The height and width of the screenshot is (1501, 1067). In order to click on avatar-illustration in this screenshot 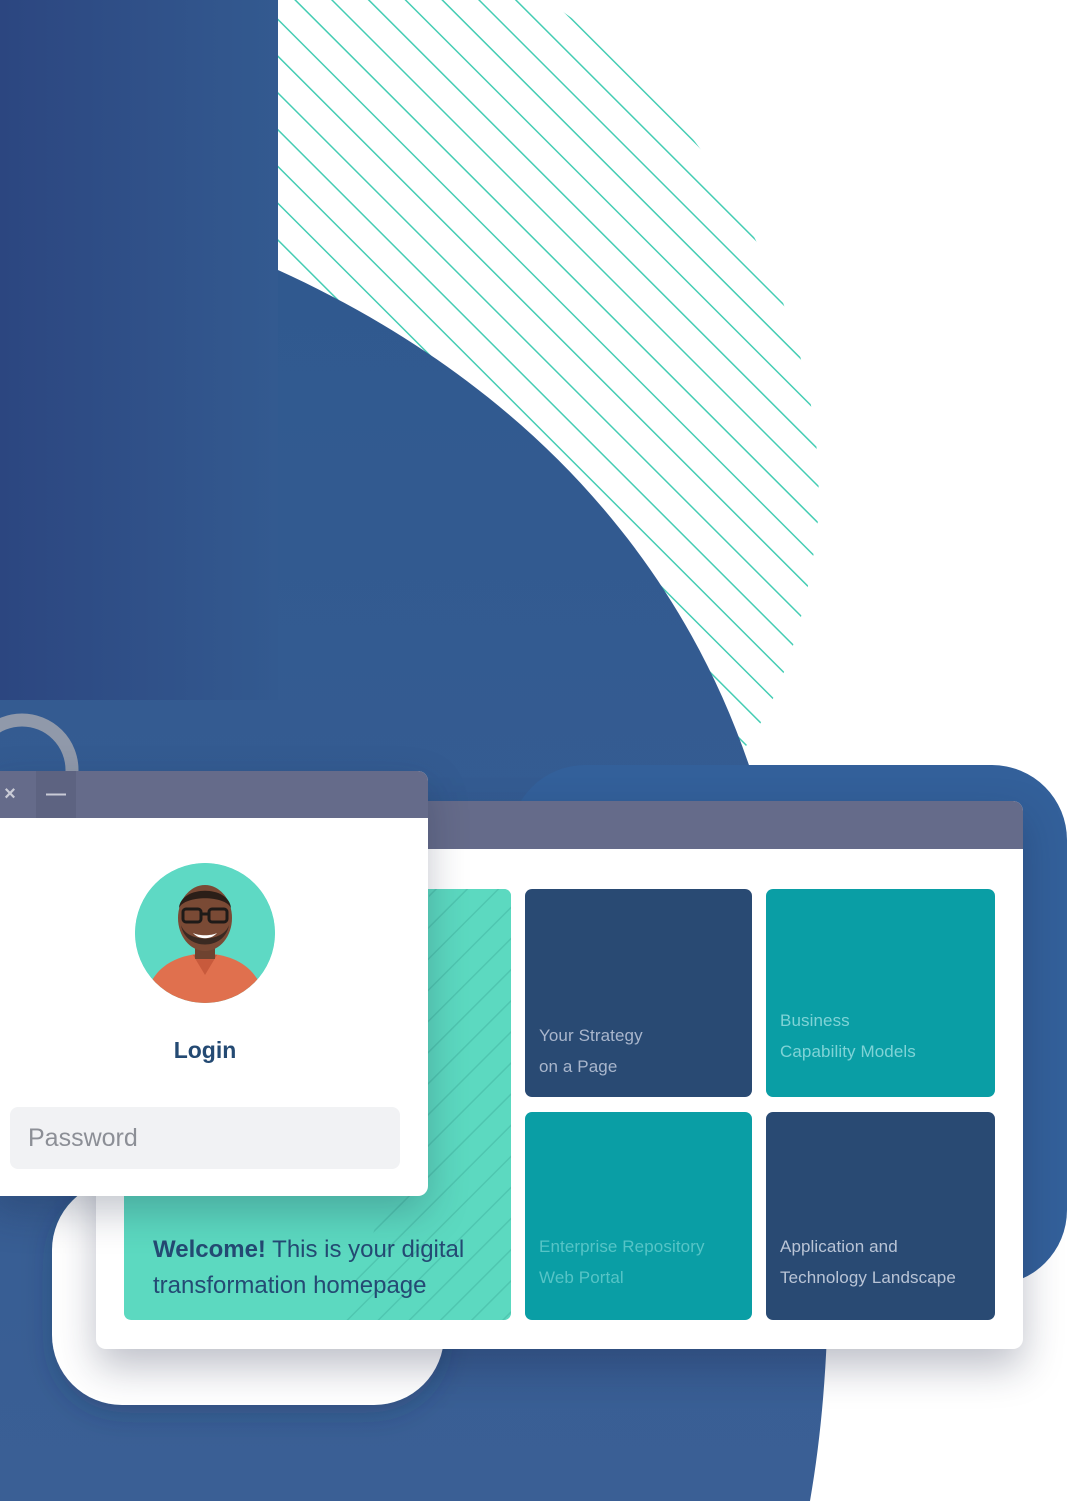, I will do `click(205, 933)`.